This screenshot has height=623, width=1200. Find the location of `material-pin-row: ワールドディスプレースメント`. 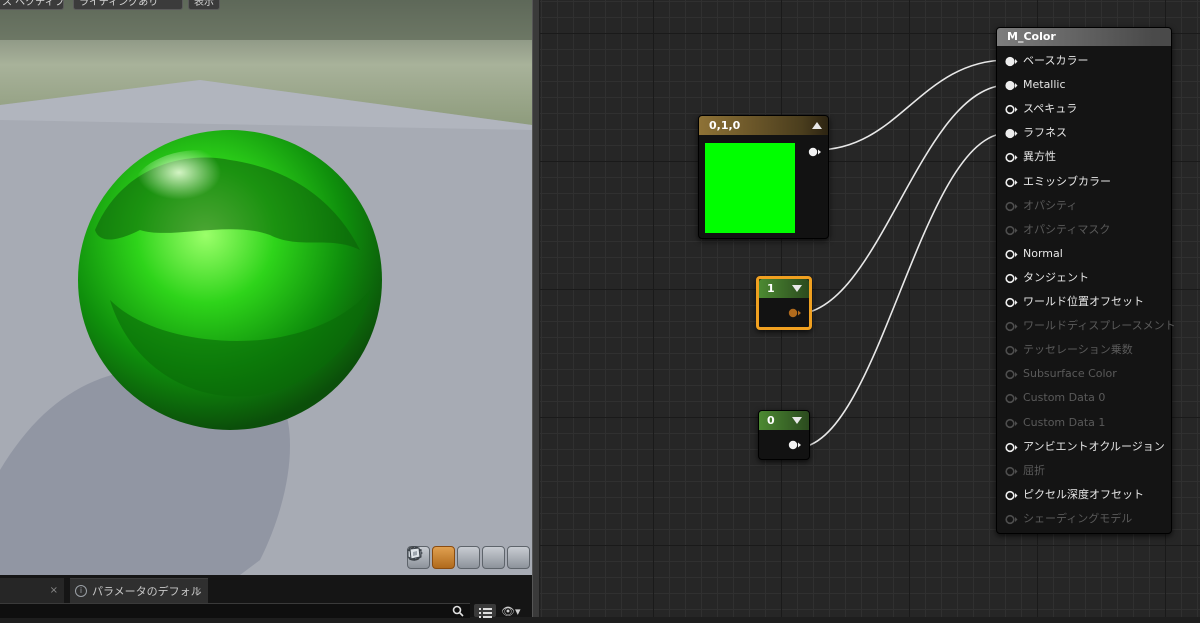

material-pin-row: ワールドディスプレースメント is located at coordinates (1086, 326).